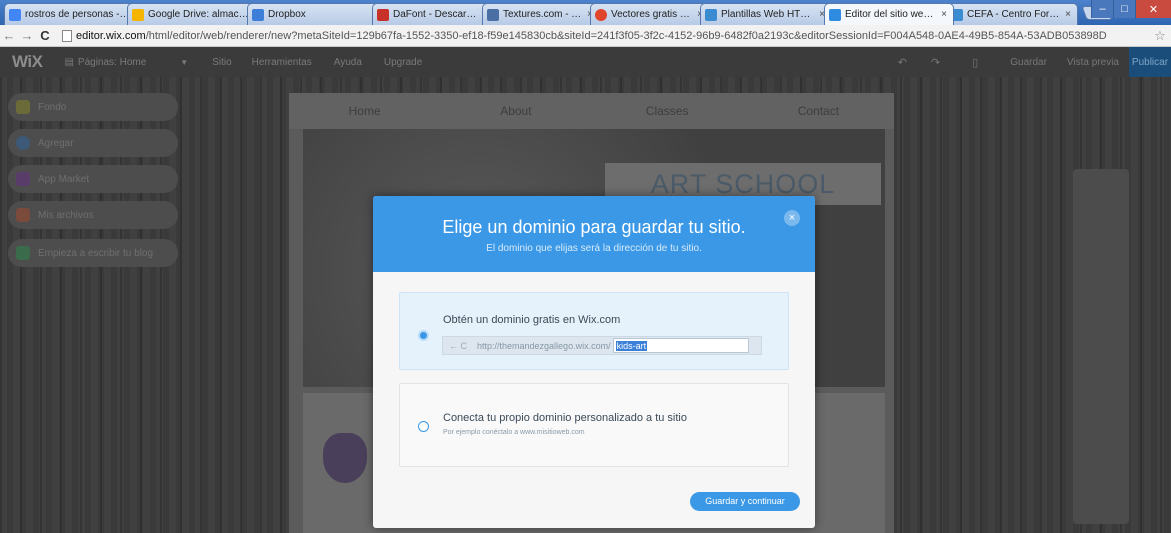 The image size is (1171, 533). What do you see at coordinates (345, 458) in the screenshot?
I see `hand-print-image` at bounding box center [345, 458].